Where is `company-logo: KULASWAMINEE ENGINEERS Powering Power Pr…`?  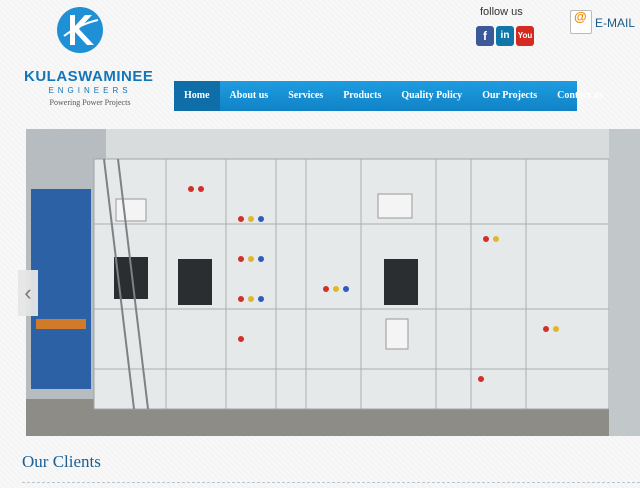
company-logo: KULASWAMINEE ENGINEERS Powering Power Pr… is located at coordinates (94, 58).